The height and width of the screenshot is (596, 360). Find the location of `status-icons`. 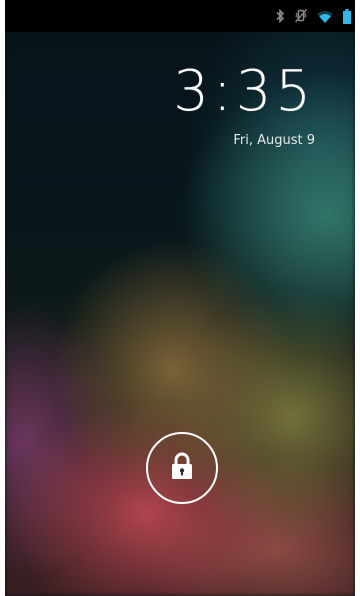

status-icons is located at coordinates (313, 16).